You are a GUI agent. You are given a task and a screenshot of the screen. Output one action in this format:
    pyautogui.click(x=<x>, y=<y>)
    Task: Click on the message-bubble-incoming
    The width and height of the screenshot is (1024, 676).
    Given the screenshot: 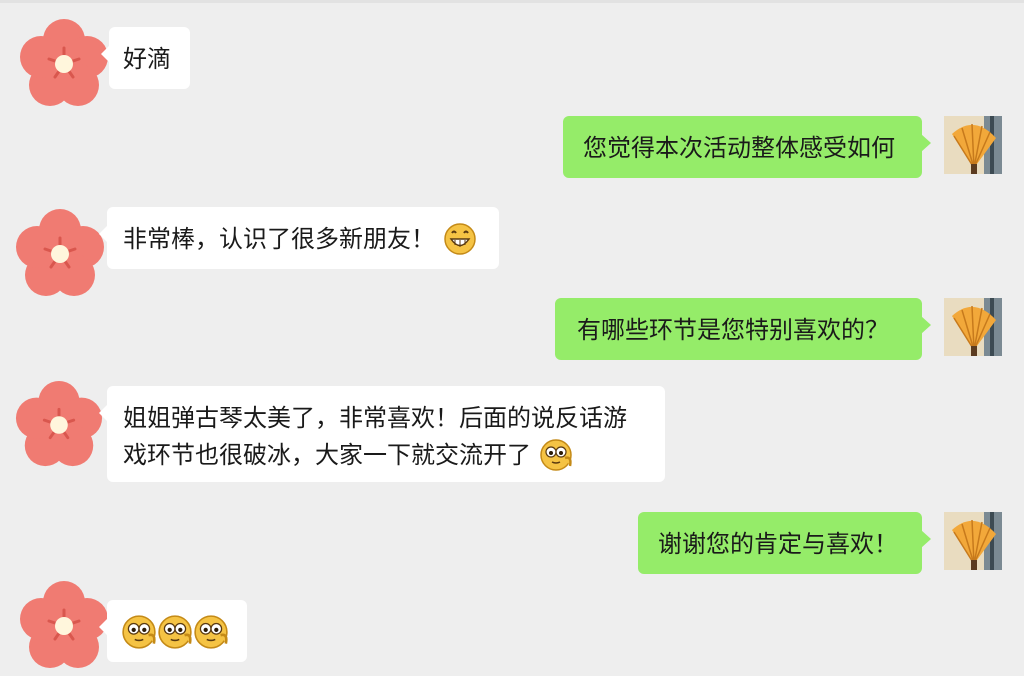 What is the action you would take?
    pyautogui.click(x=173, y=631)
    